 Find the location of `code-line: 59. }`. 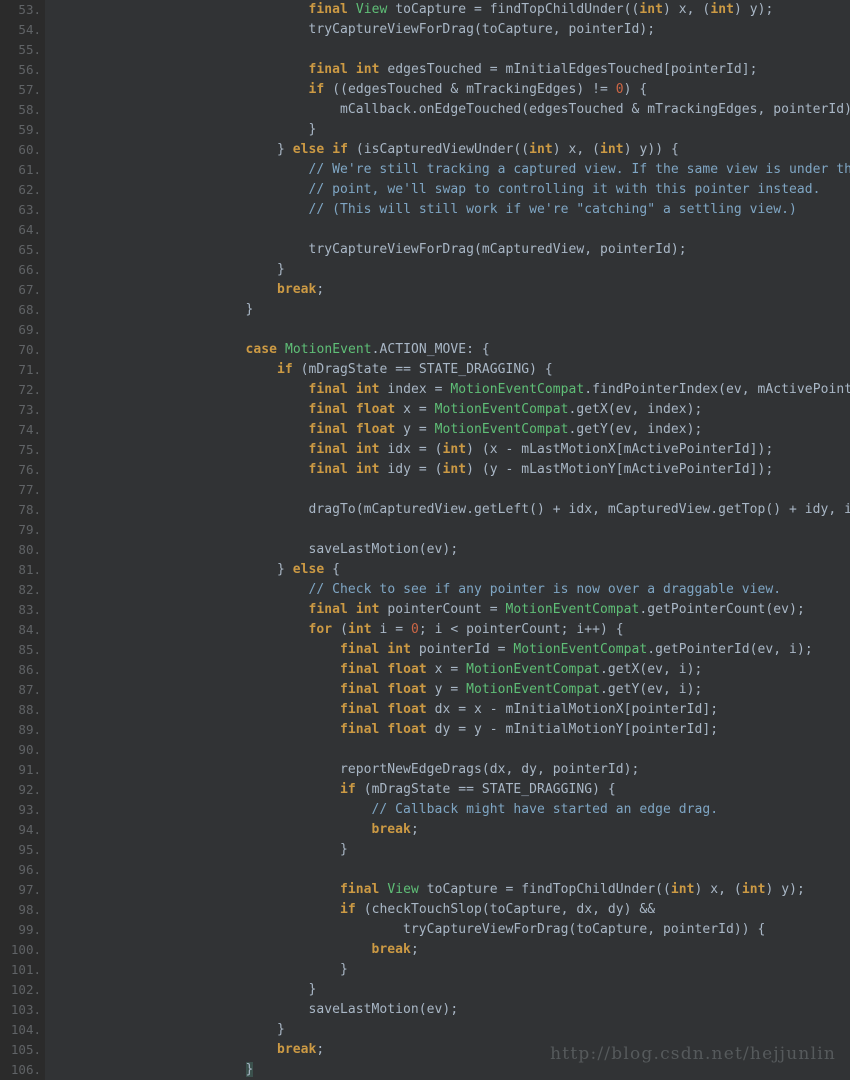

code-line: 59. } is located at coordinates (425, 130).